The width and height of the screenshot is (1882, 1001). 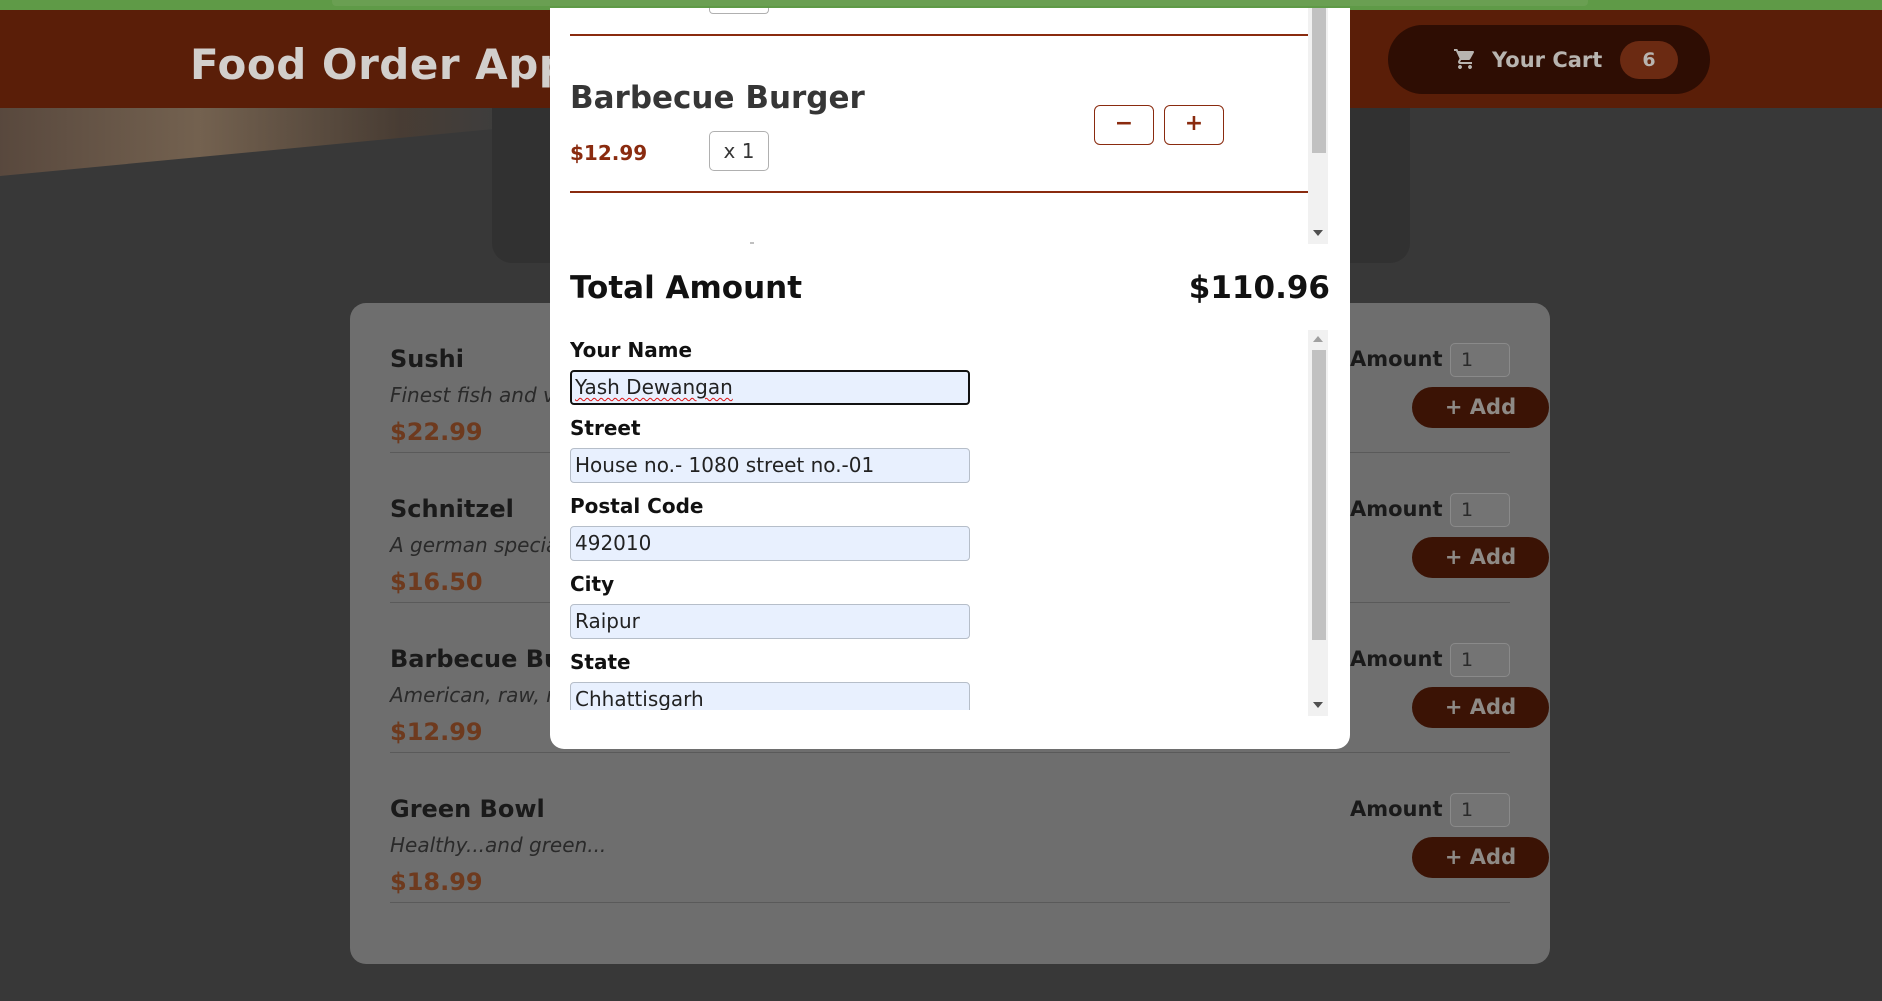 I want to click on total-amount-value: $110.96, so click(x=1259, y=288).